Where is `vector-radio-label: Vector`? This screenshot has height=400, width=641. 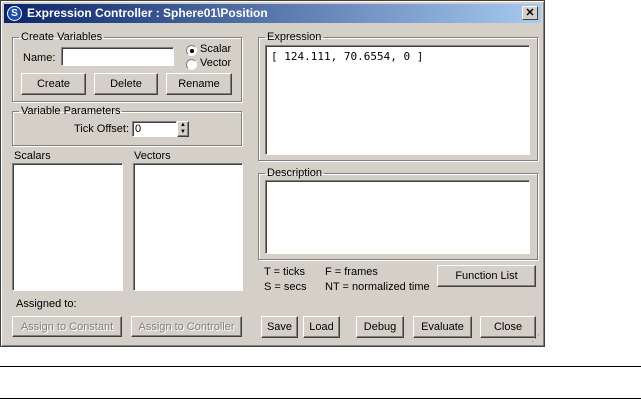 vector-radio-label: Vector is located at coordinates (215, 63).